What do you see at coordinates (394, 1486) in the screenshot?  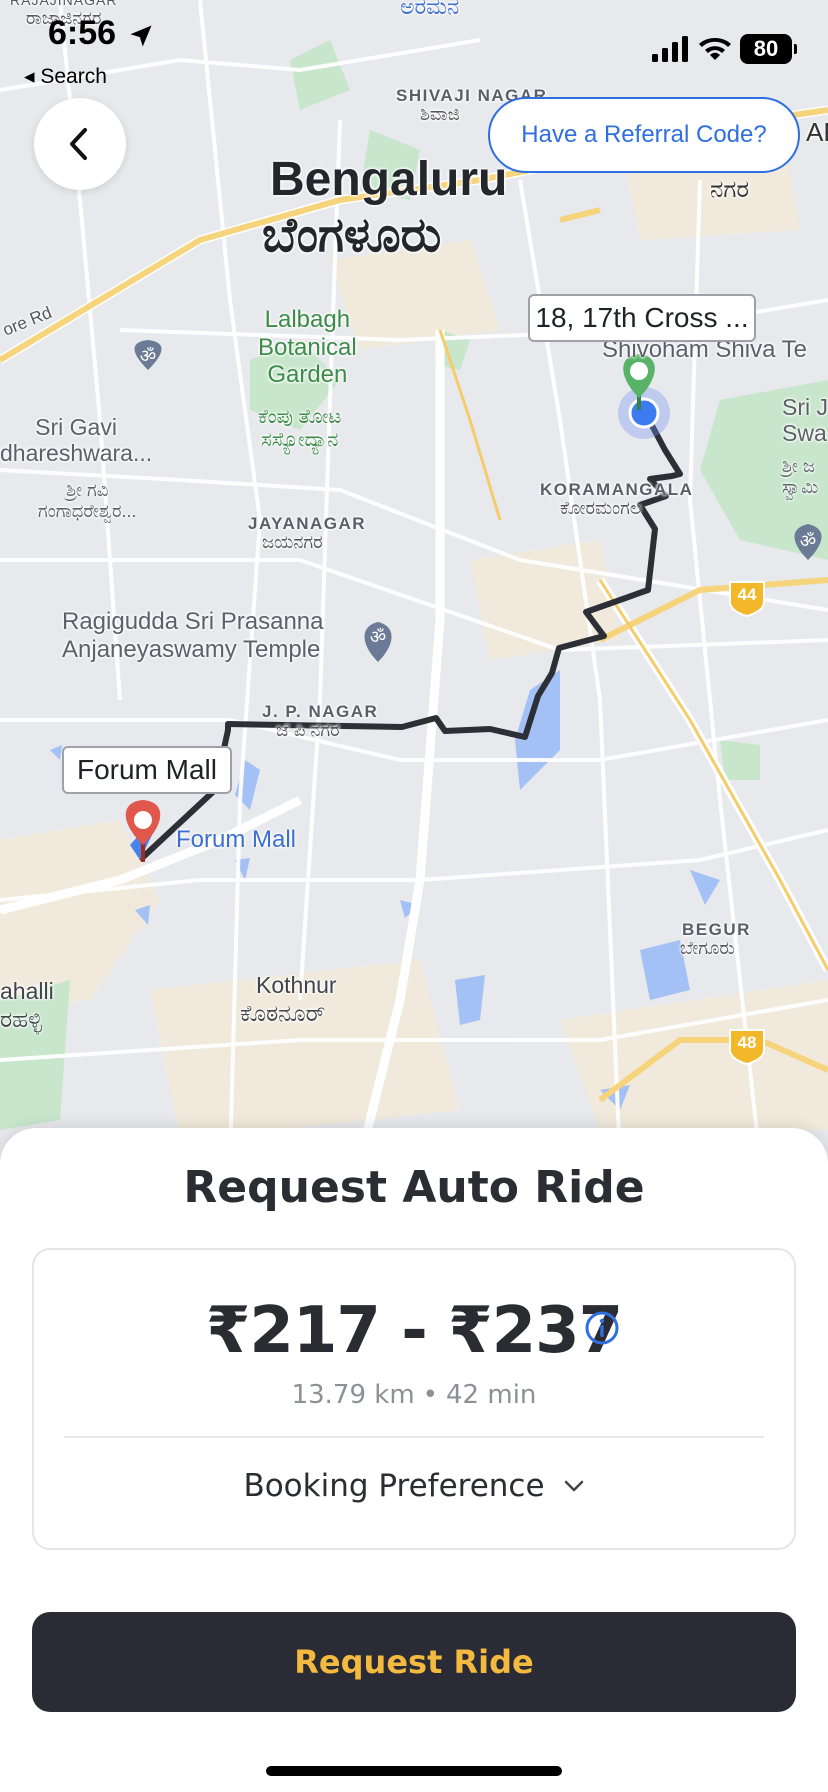 I see `booking-preference-label: Booking Preference` at bounding box center [394, 1486].